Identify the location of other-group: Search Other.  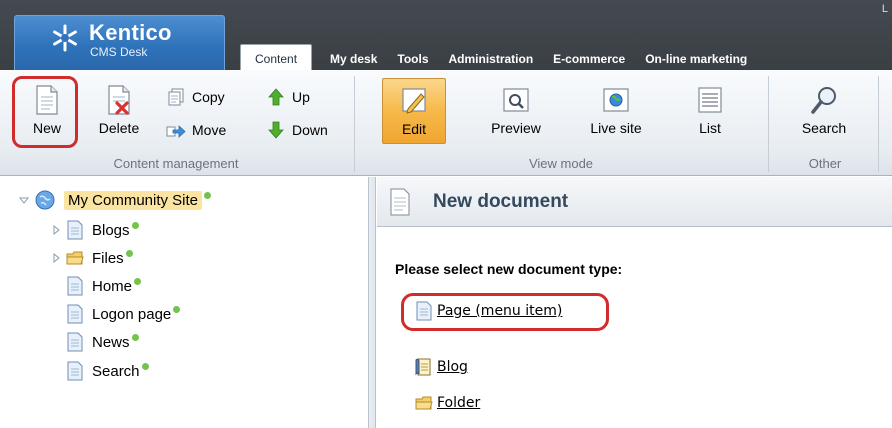
(825, 123).